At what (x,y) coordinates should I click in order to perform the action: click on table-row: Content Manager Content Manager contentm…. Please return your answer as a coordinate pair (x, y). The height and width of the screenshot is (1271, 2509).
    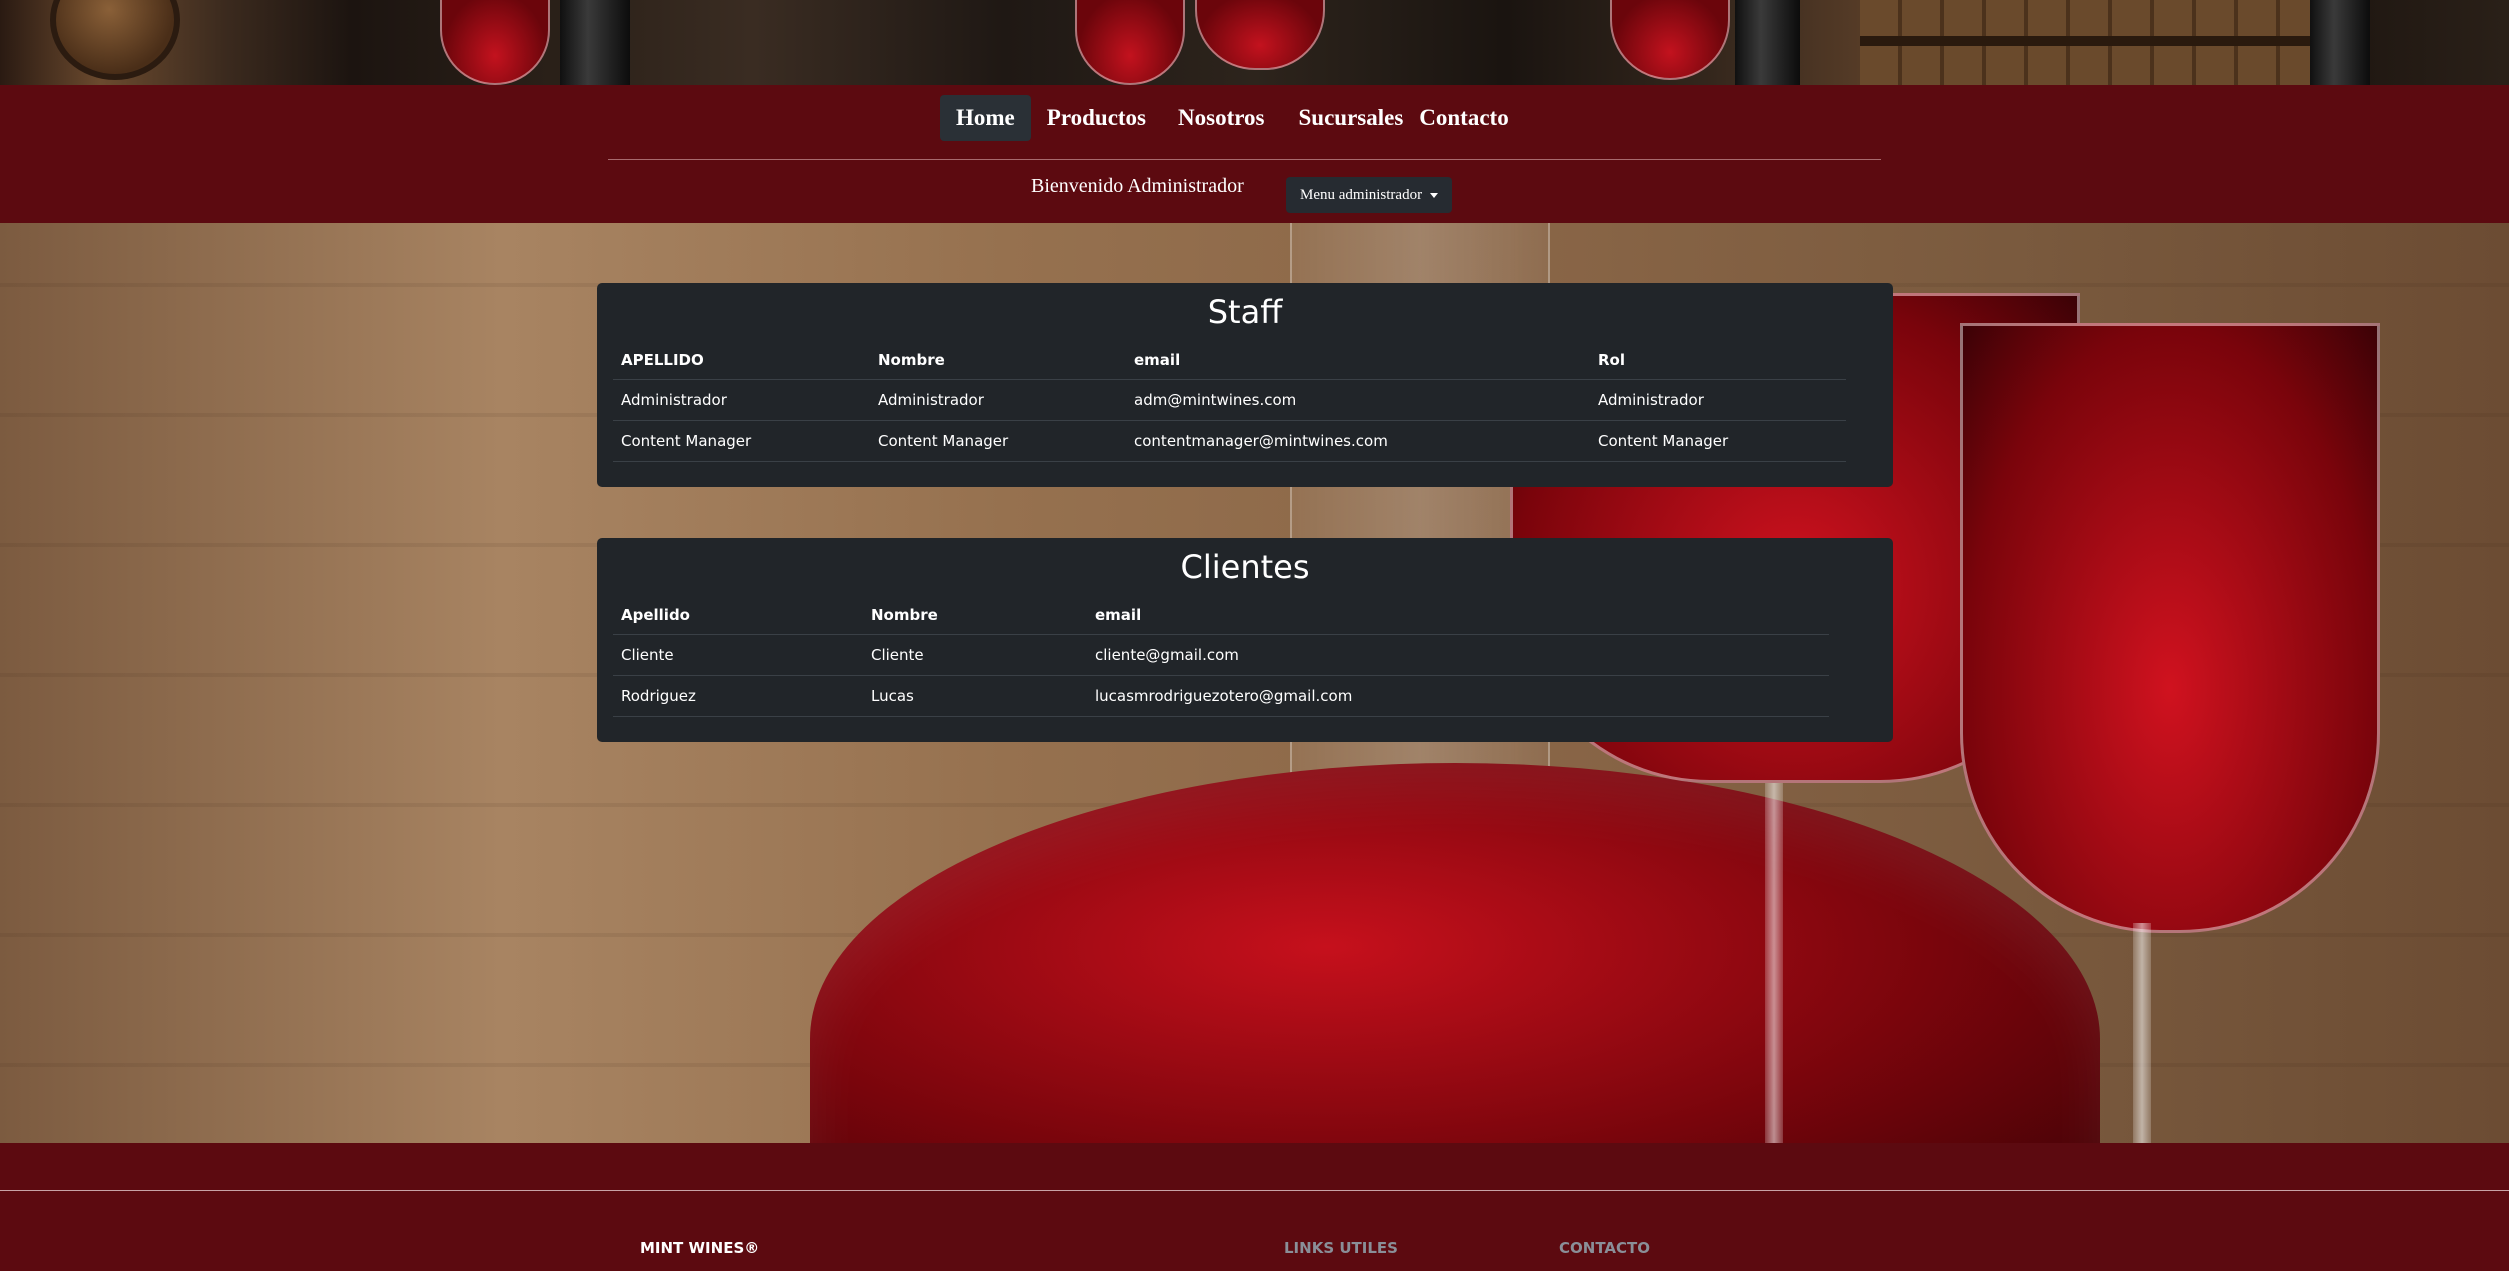
    Looking at the image, I should click on (1229, 441).